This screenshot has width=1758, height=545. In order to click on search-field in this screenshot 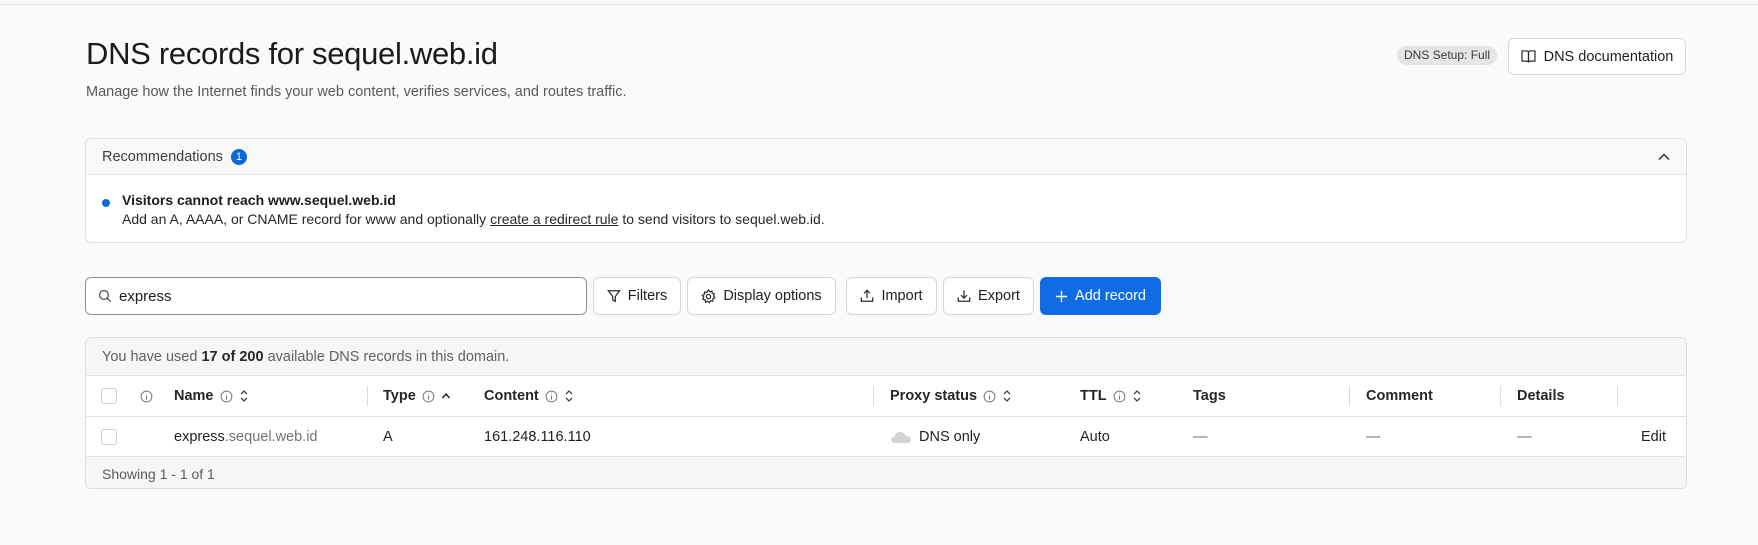, I will do `click(336, 296)`.